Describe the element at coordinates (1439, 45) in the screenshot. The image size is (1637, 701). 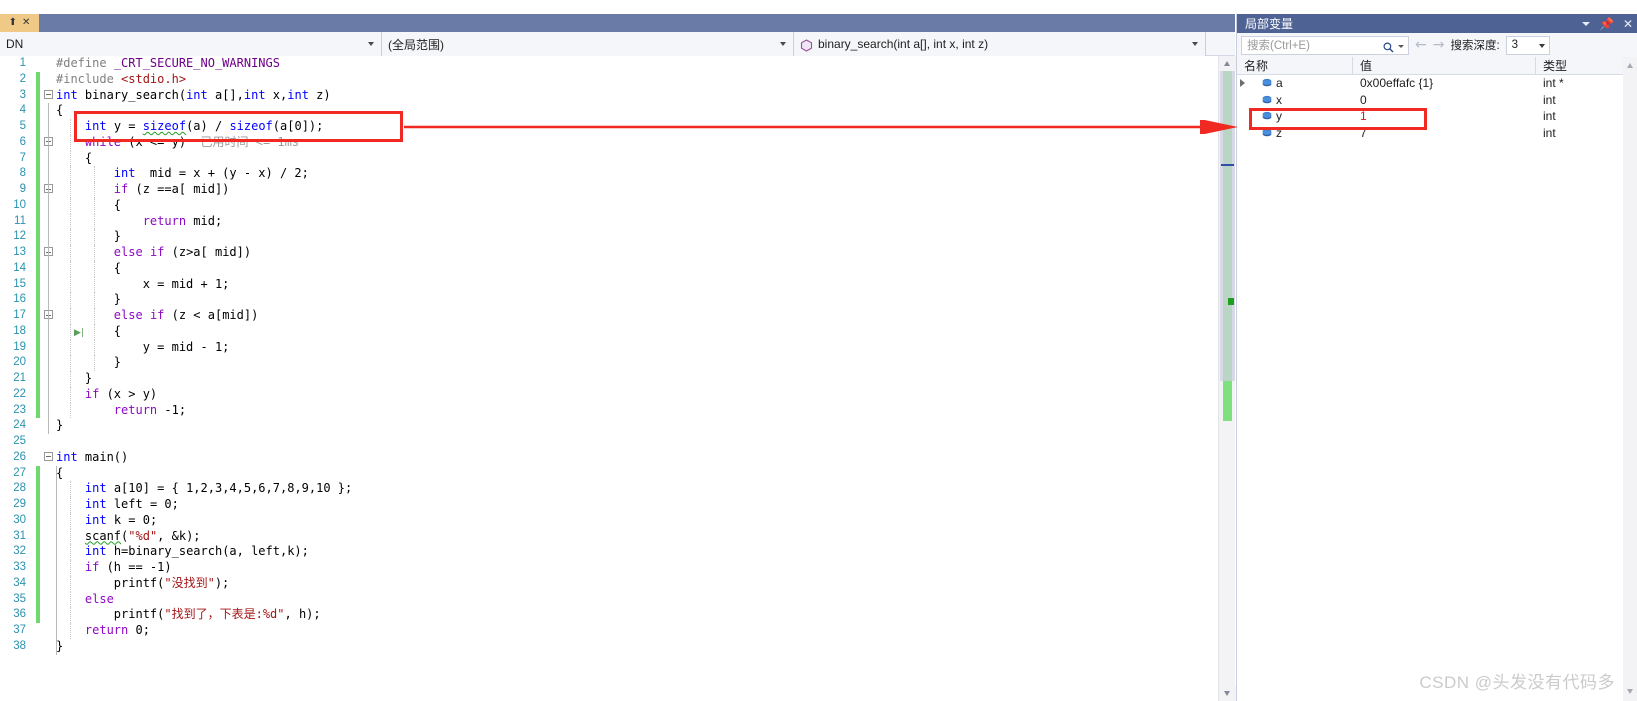
I see `search-next-button: →` at that location.